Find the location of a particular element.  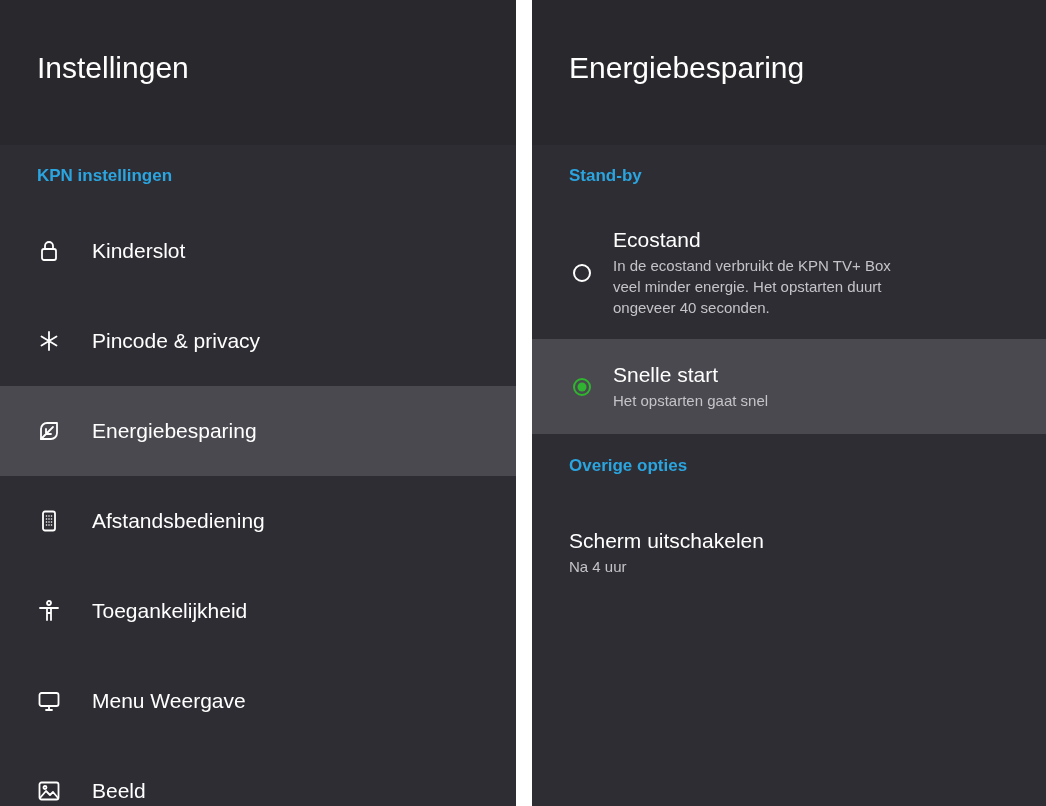

option-description: Het opstarten gaat snel is located at coordinates (691, 401).